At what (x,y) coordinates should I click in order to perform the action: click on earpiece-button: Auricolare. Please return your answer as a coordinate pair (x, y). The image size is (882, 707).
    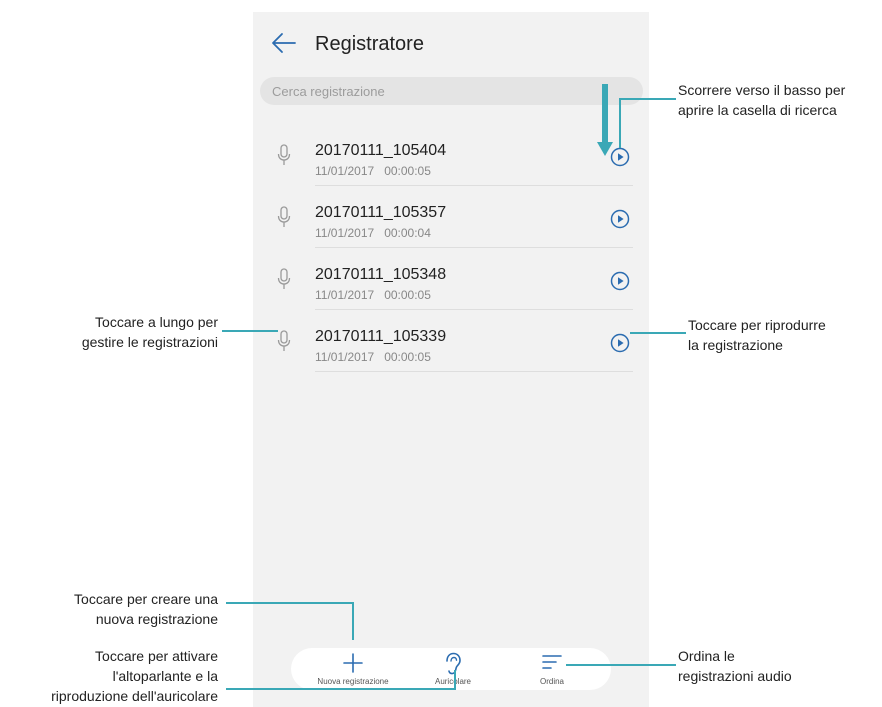
    Looking at the image, I should click on (453, 669).